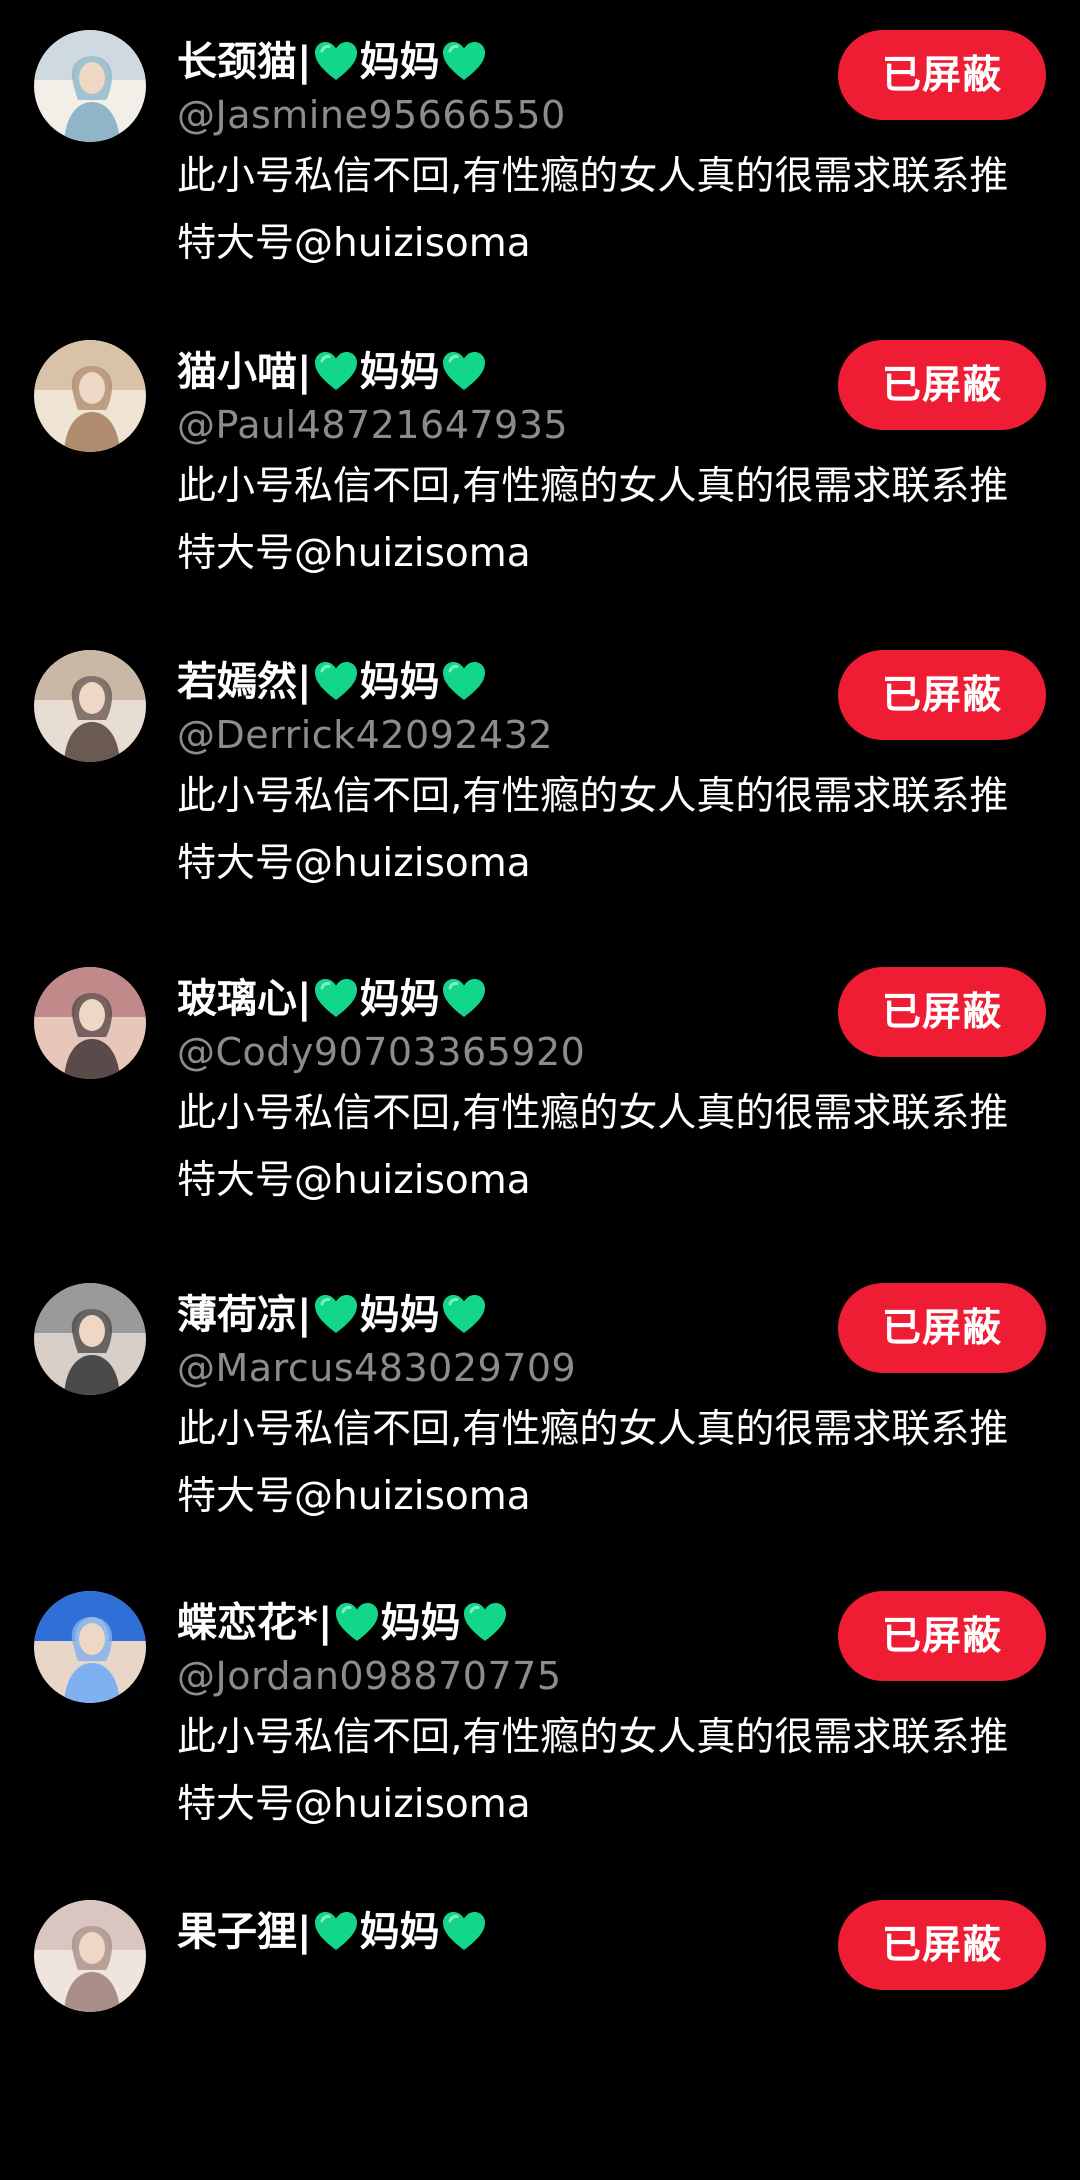  I want to click on display-name-text: 若嫣然|, so click(244, 682).